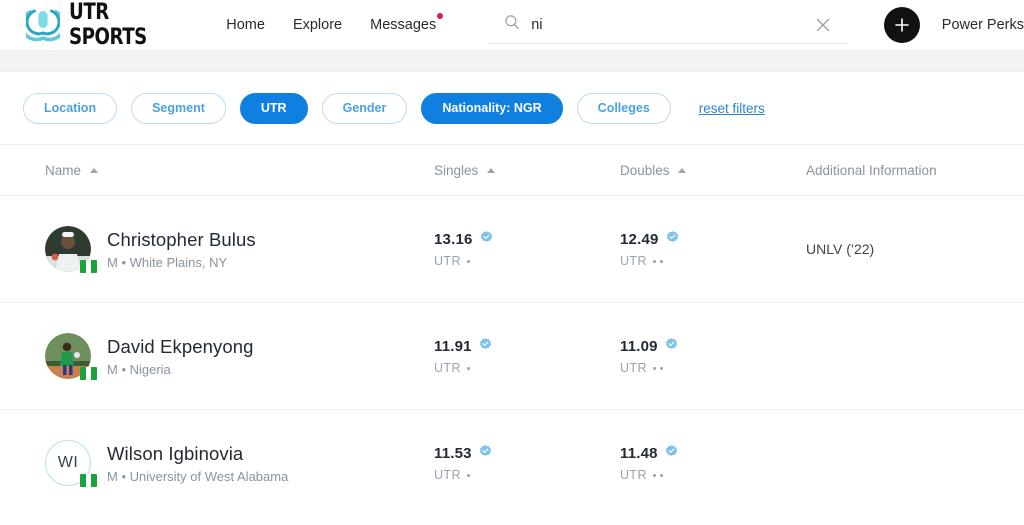  Describe the element at coordinates (453, 453) in the screenshot. I see `singles-rating-value: 11.53` at that location.